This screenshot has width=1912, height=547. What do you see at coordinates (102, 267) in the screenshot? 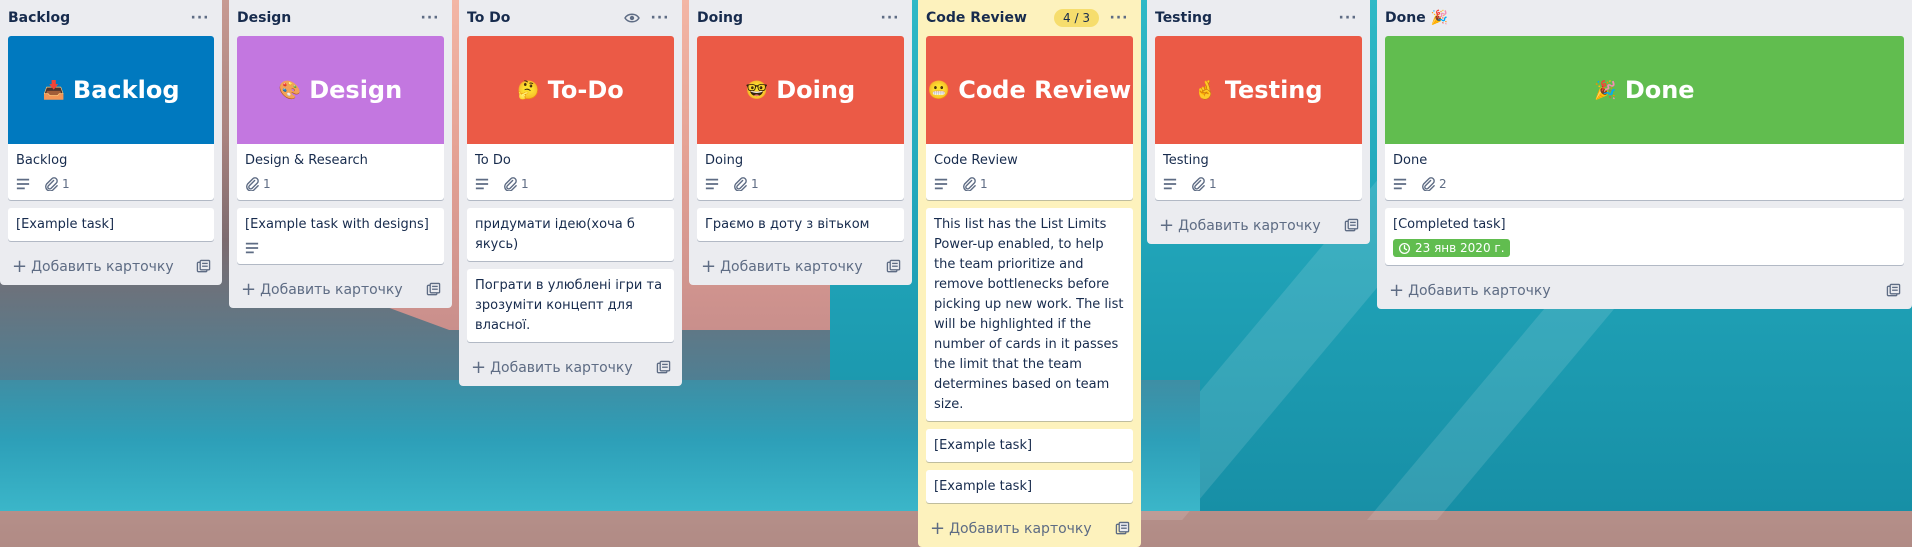
I see `add-card-label: Добавить карточку` at bounding box center [102, 267].